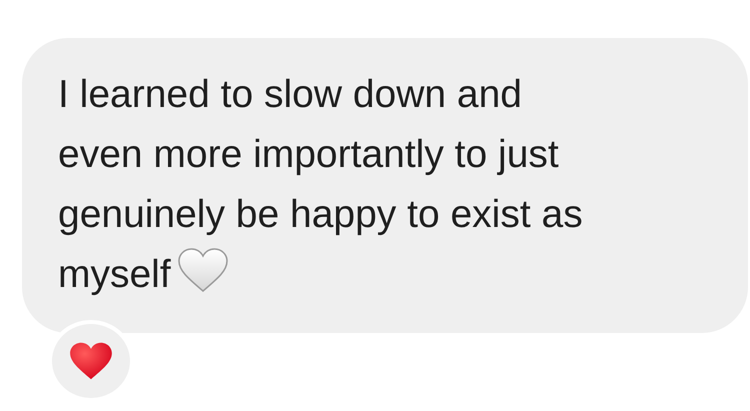  I want to click on heart-emoji-icon, so click(202, 270).